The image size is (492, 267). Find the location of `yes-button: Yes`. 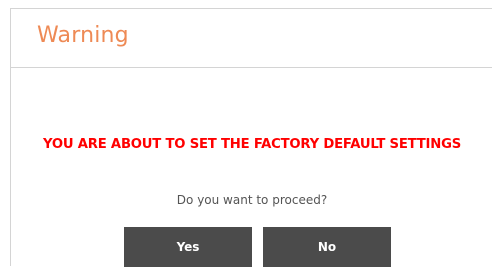

yes-button: Yes is located at coordinates (188, 247).